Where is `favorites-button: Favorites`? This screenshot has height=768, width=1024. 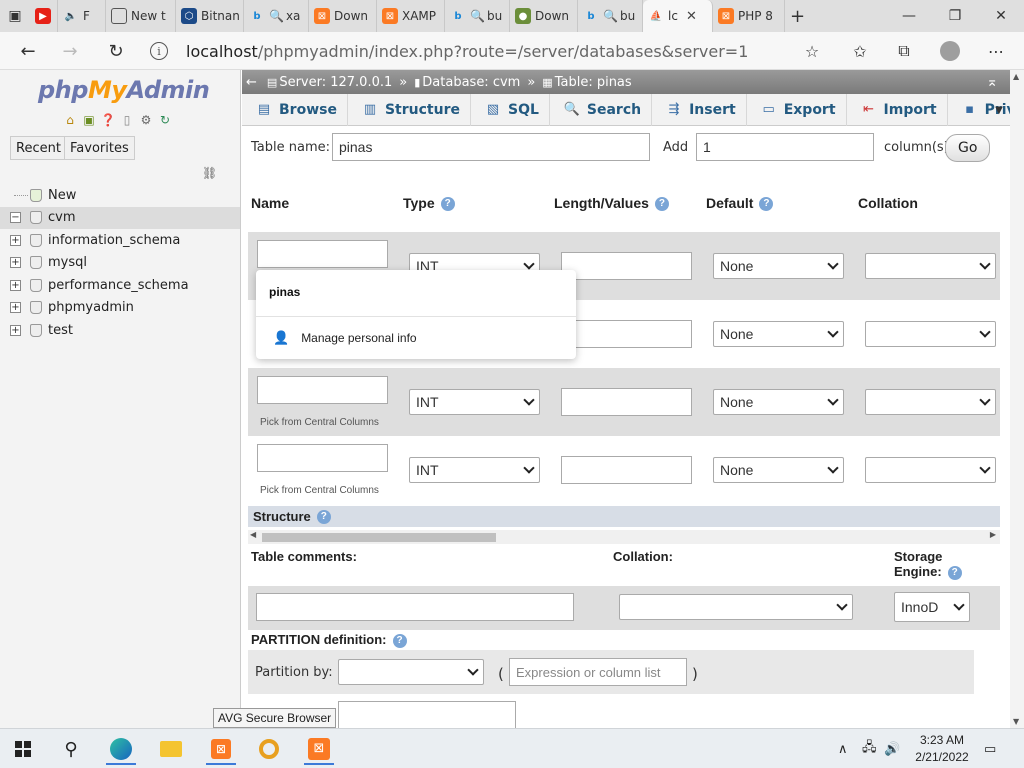 favorites-button: Favorites is located at coordinates (99, 148).